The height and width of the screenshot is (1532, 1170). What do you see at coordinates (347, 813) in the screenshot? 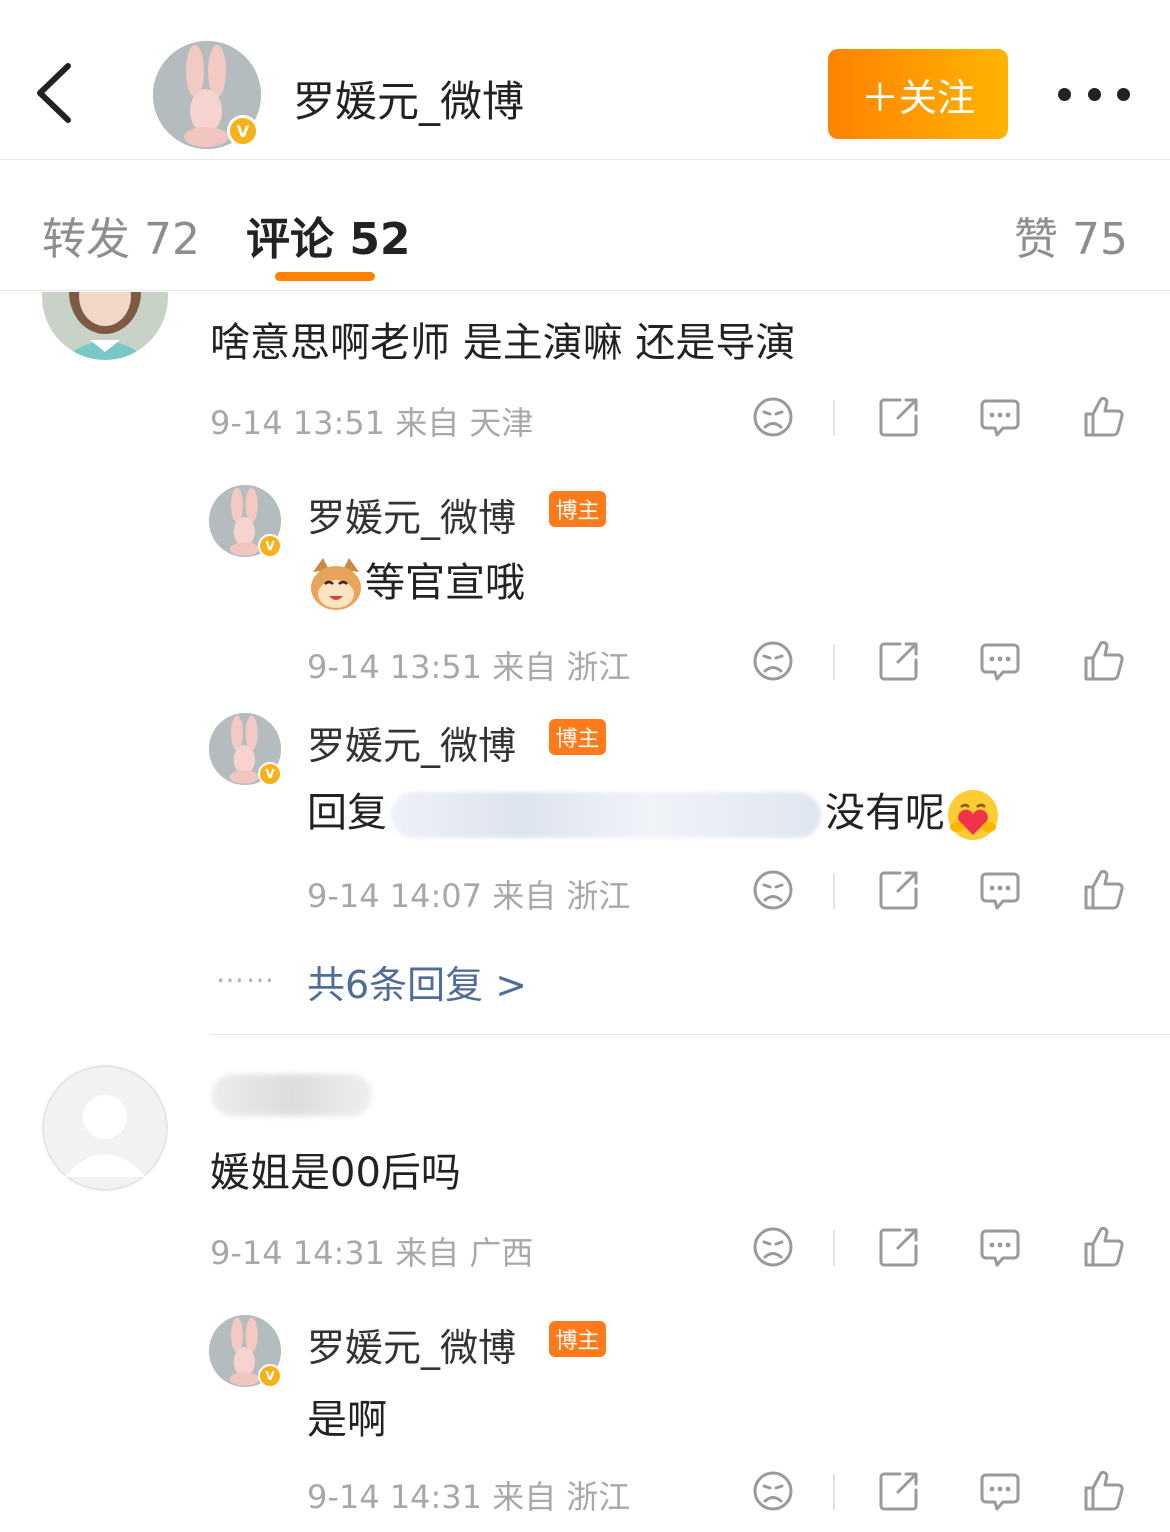
I see `reply-prefix: 回复` at bounding box center [347, 813].